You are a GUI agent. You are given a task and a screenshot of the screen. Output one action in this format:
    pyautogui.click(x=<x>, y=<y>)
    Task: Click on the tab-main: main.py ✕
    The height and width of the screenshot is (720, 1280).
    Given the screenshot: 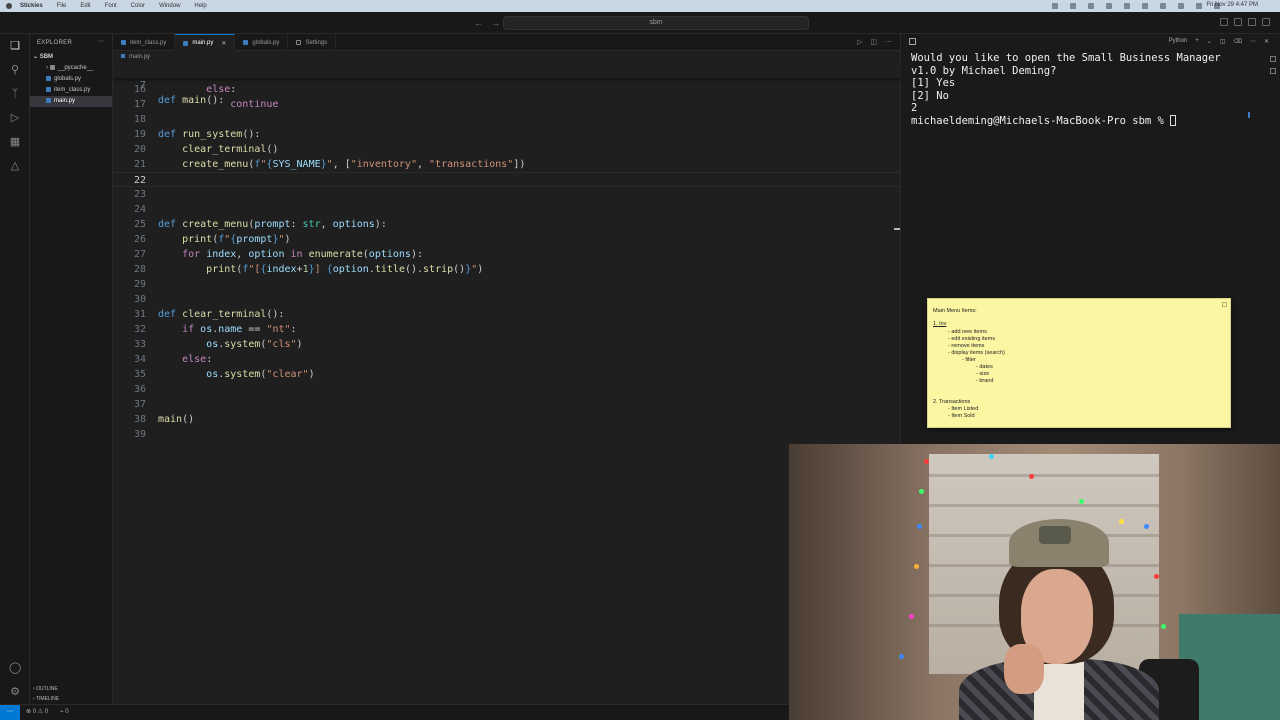 What is the action you would take?
    pyautogui.click(x=205, y=42)
    